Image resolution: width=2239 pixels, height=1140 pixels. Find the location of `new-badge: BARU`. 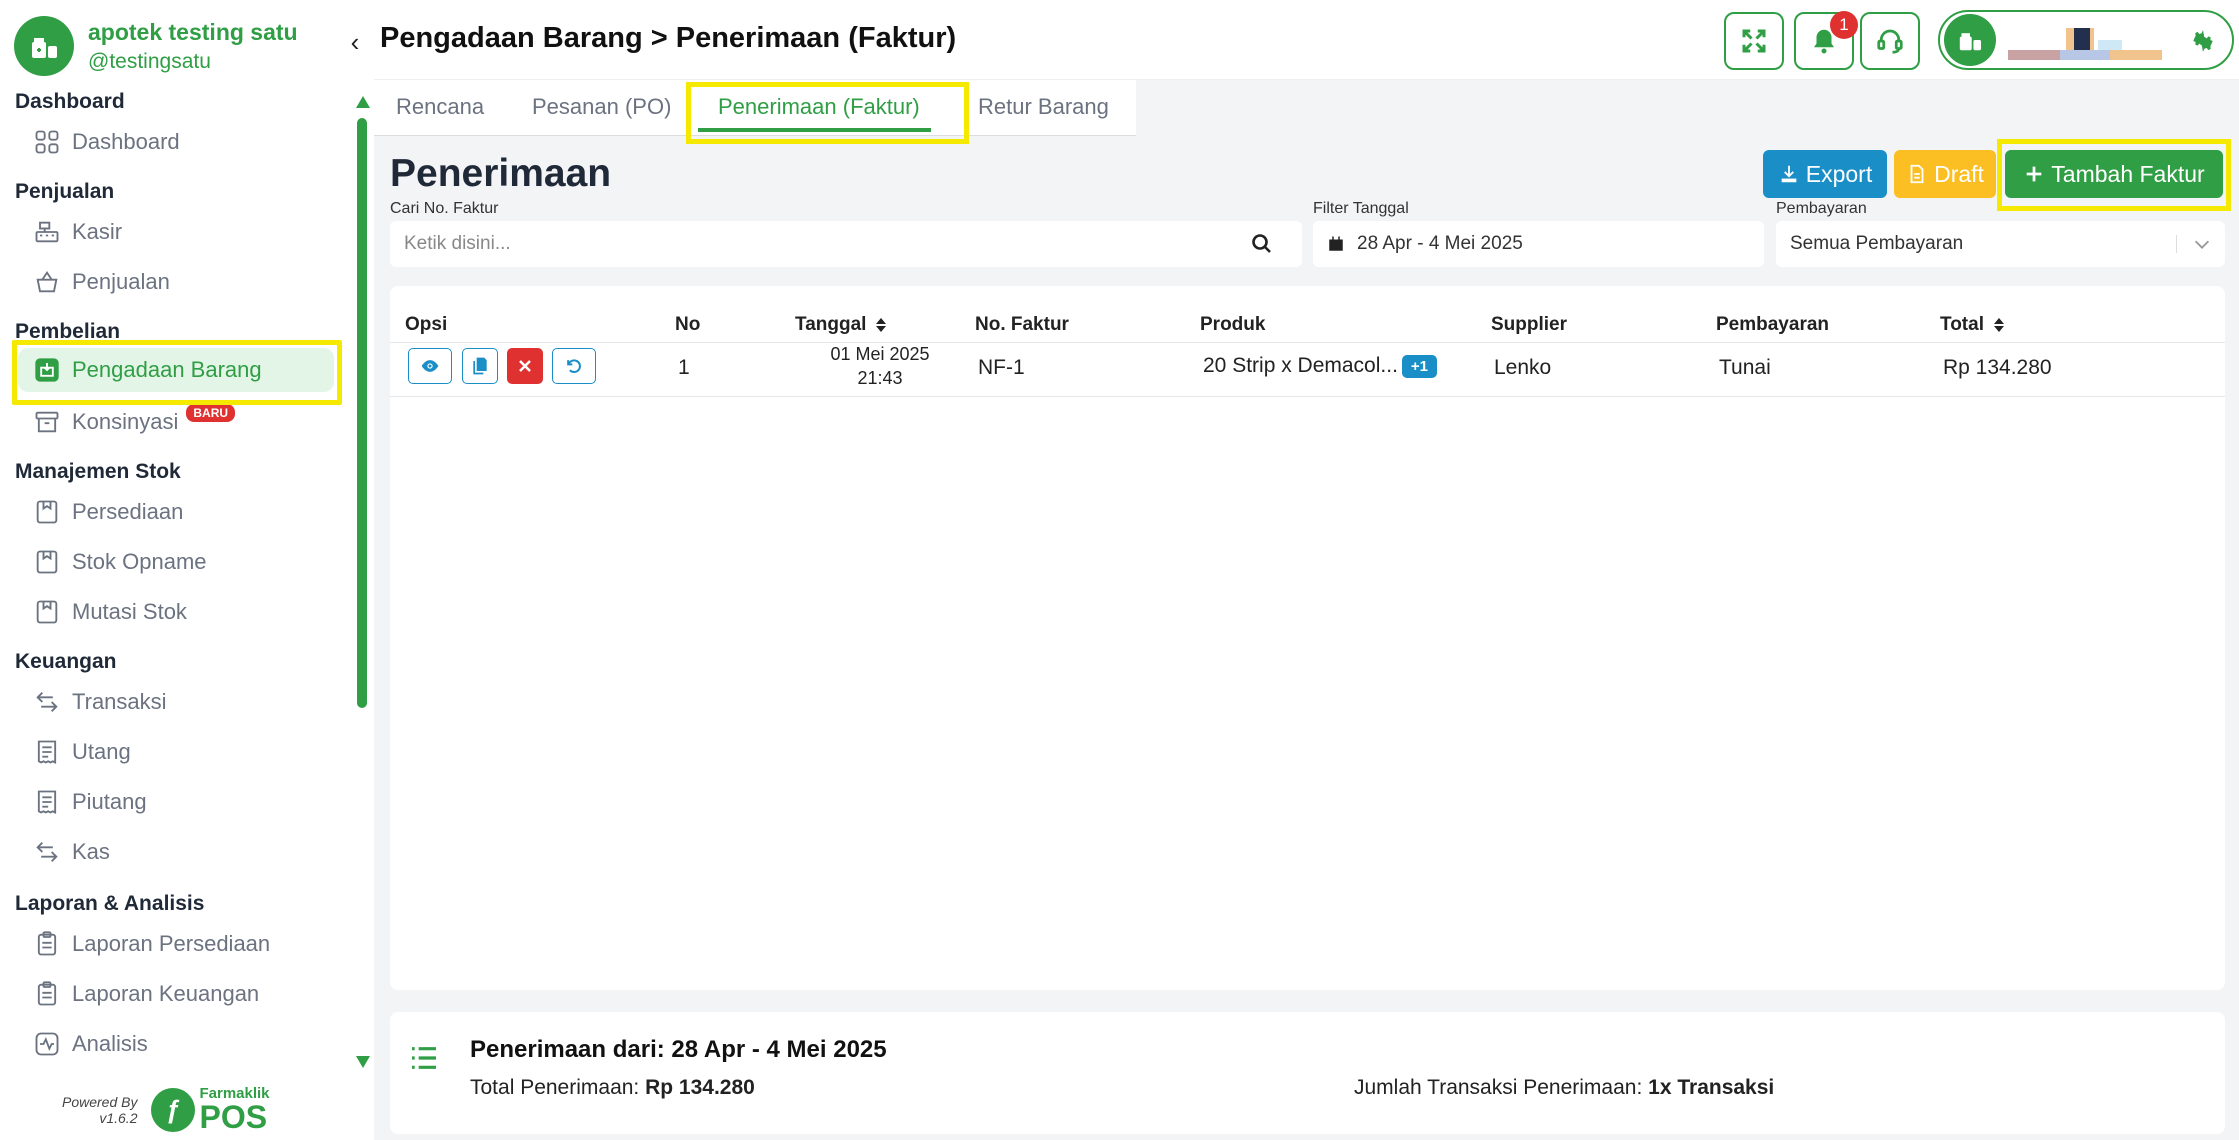

new-badge: BARU is located at coordinates (211, 413).